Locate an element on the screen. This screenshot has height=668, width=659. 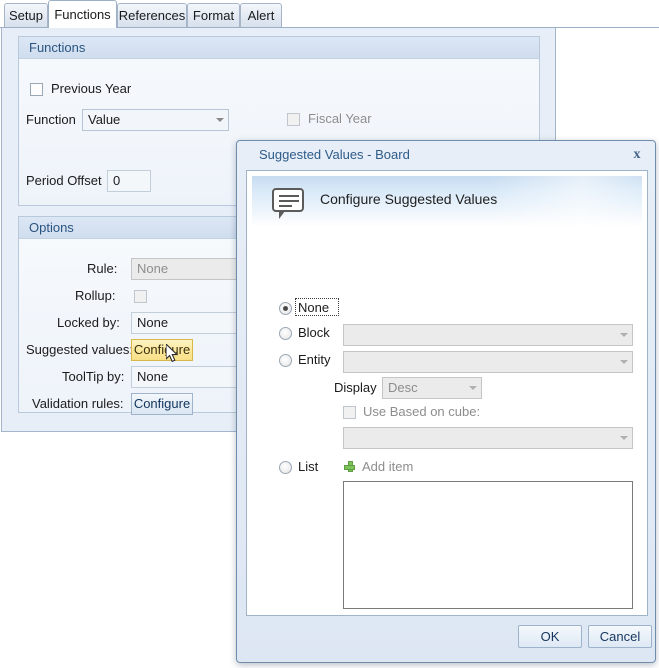
cancel-button: Cancel is located at coordinates (620, 636).